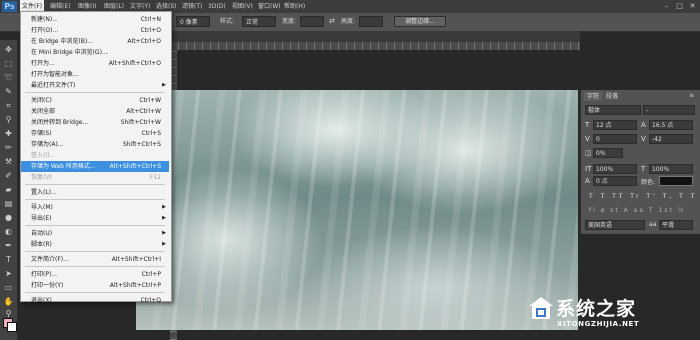 This screenshot has width=700, height=340. Describe the element at coordinates (95, 218) in the screenshot. I see `file-menu-item: 导出(E) ▶` at that location.